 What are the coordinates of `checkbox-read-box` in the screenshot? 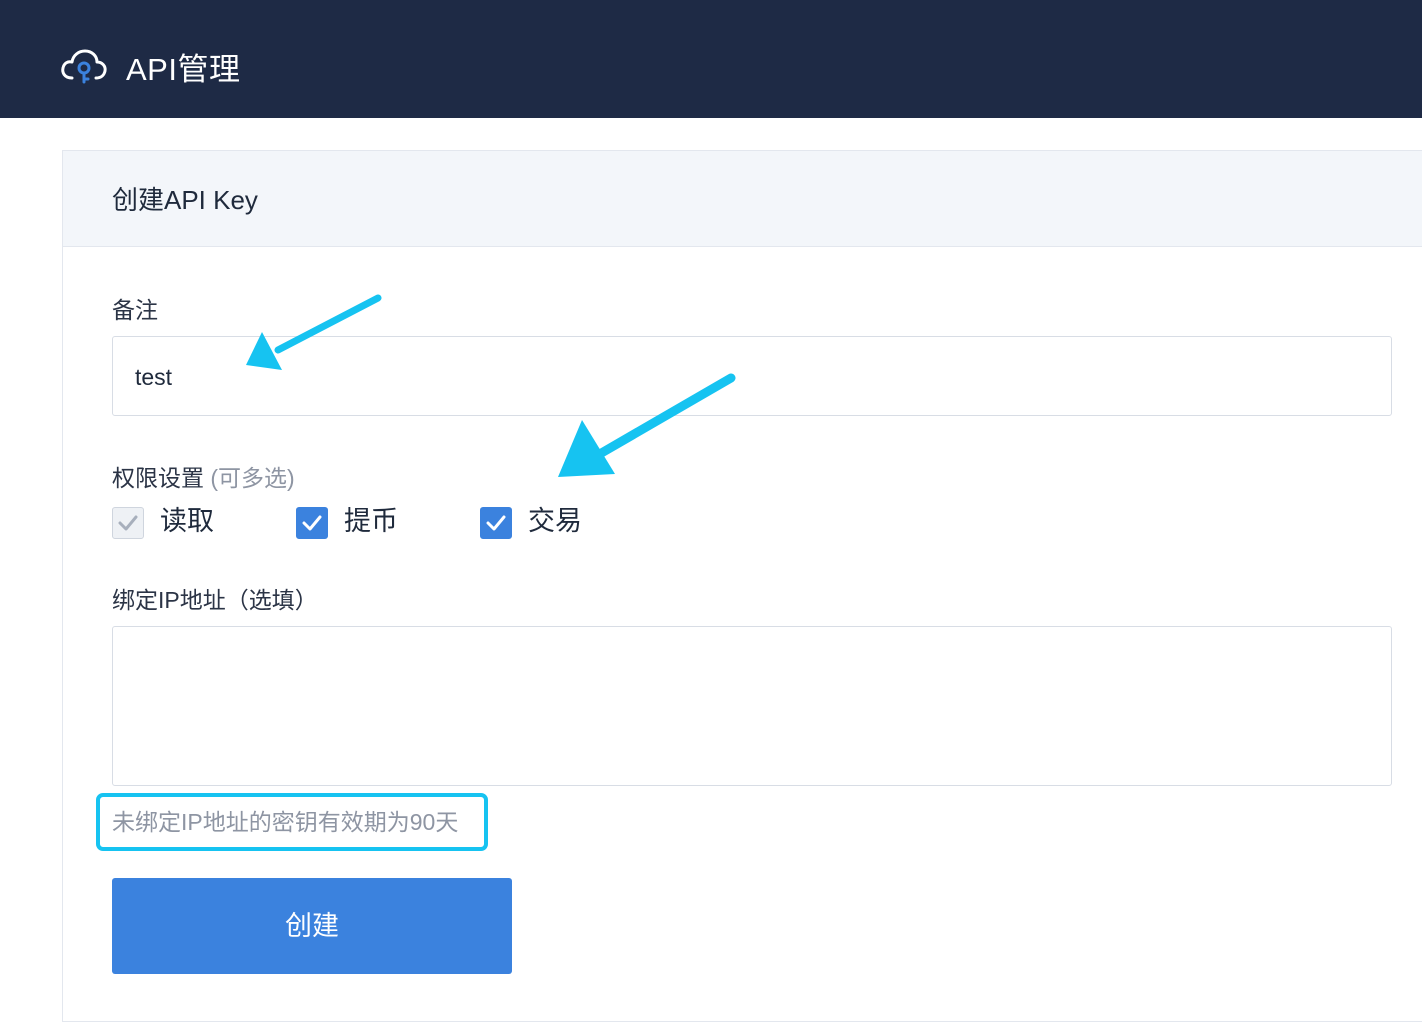 It's located at (128, 523).